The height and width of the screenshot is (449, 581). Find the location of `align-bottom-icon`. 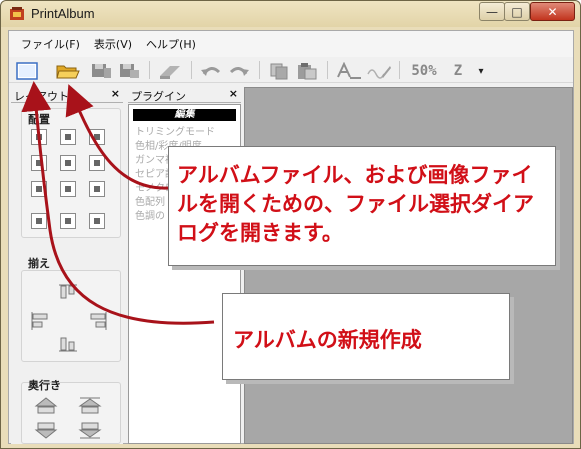

align-bottom-icon is located at coordinates (68, 344).